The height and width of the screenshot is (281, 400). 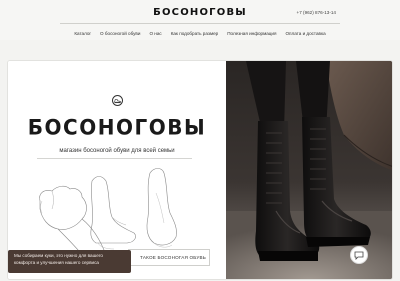 What do you see at coordinates (200, 12) in the screenshot?
I see `site-logo: БОСОНОГОВЫ` at bounding box center [200, 12].